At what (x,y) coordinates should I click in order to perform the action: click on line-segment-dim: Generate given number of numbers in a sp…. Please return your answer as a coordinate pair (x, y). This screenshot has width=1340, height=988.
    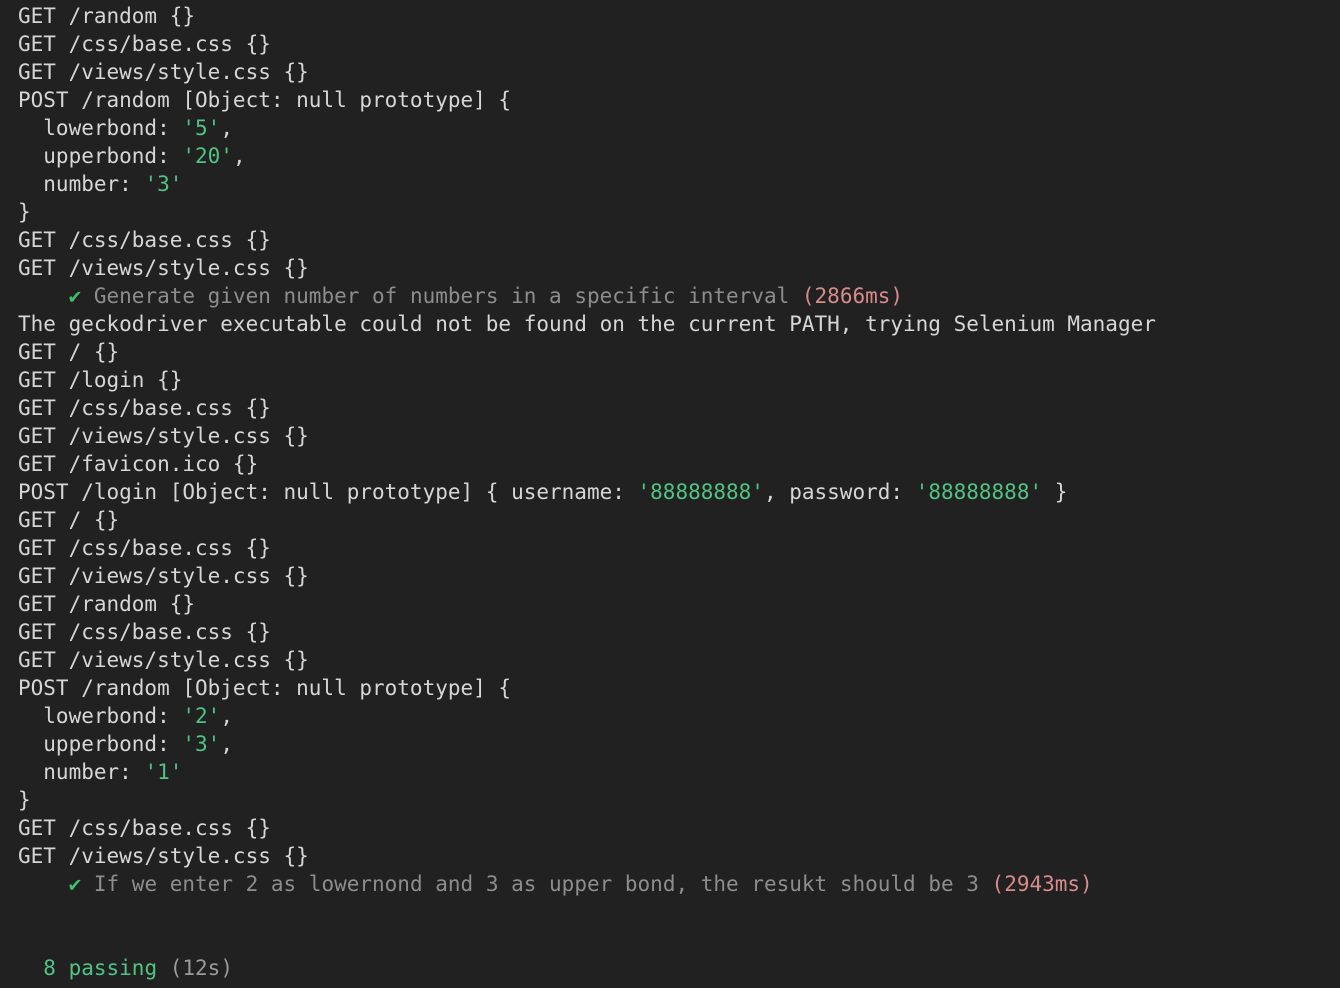
    Looking at the image, I should click on (441, 296).